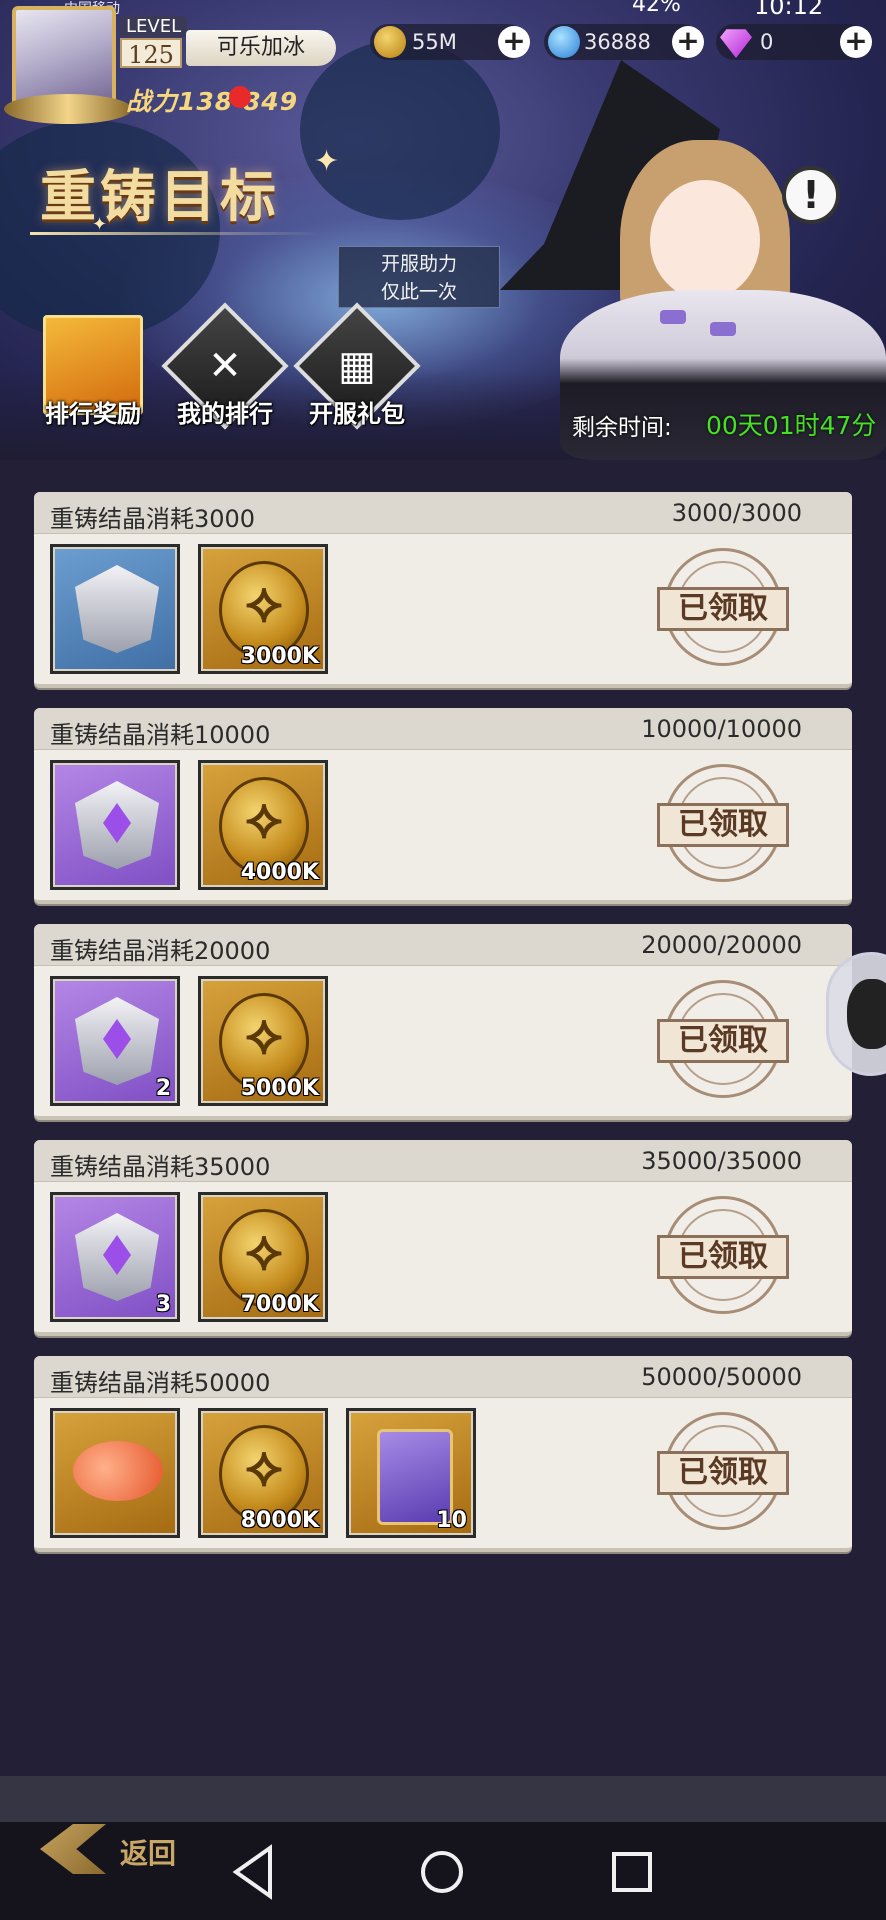 This screenshot has width=886, height=1920. I want to click on status-time: 10:12, so click(789, 10).